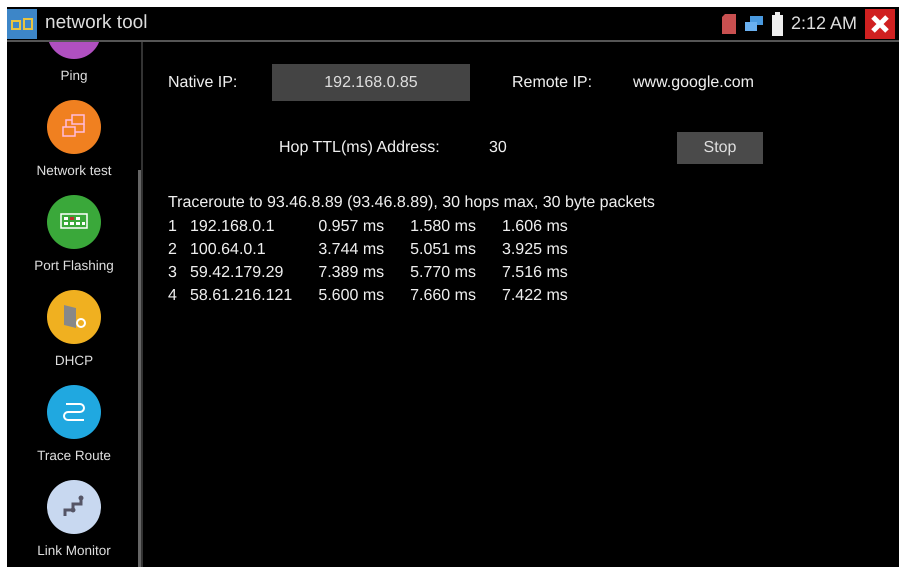 This screenshot has height=567, width=899. What do you see at coordinates (371, 82) in the screenshot?
I see `native-ip-field: 192.168.0.85` at bounding box center [371, 82].